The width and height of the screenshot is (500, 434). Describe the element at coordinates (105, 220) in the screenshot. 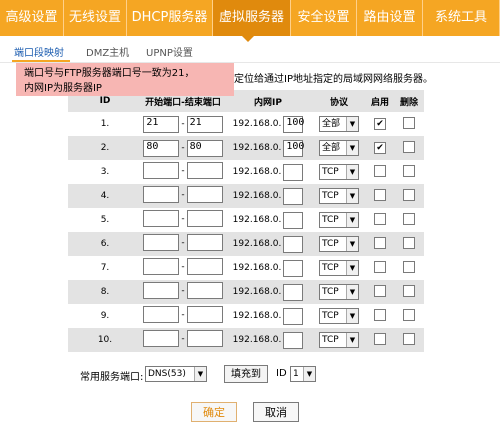

I see `row-id: 5.` at that location.